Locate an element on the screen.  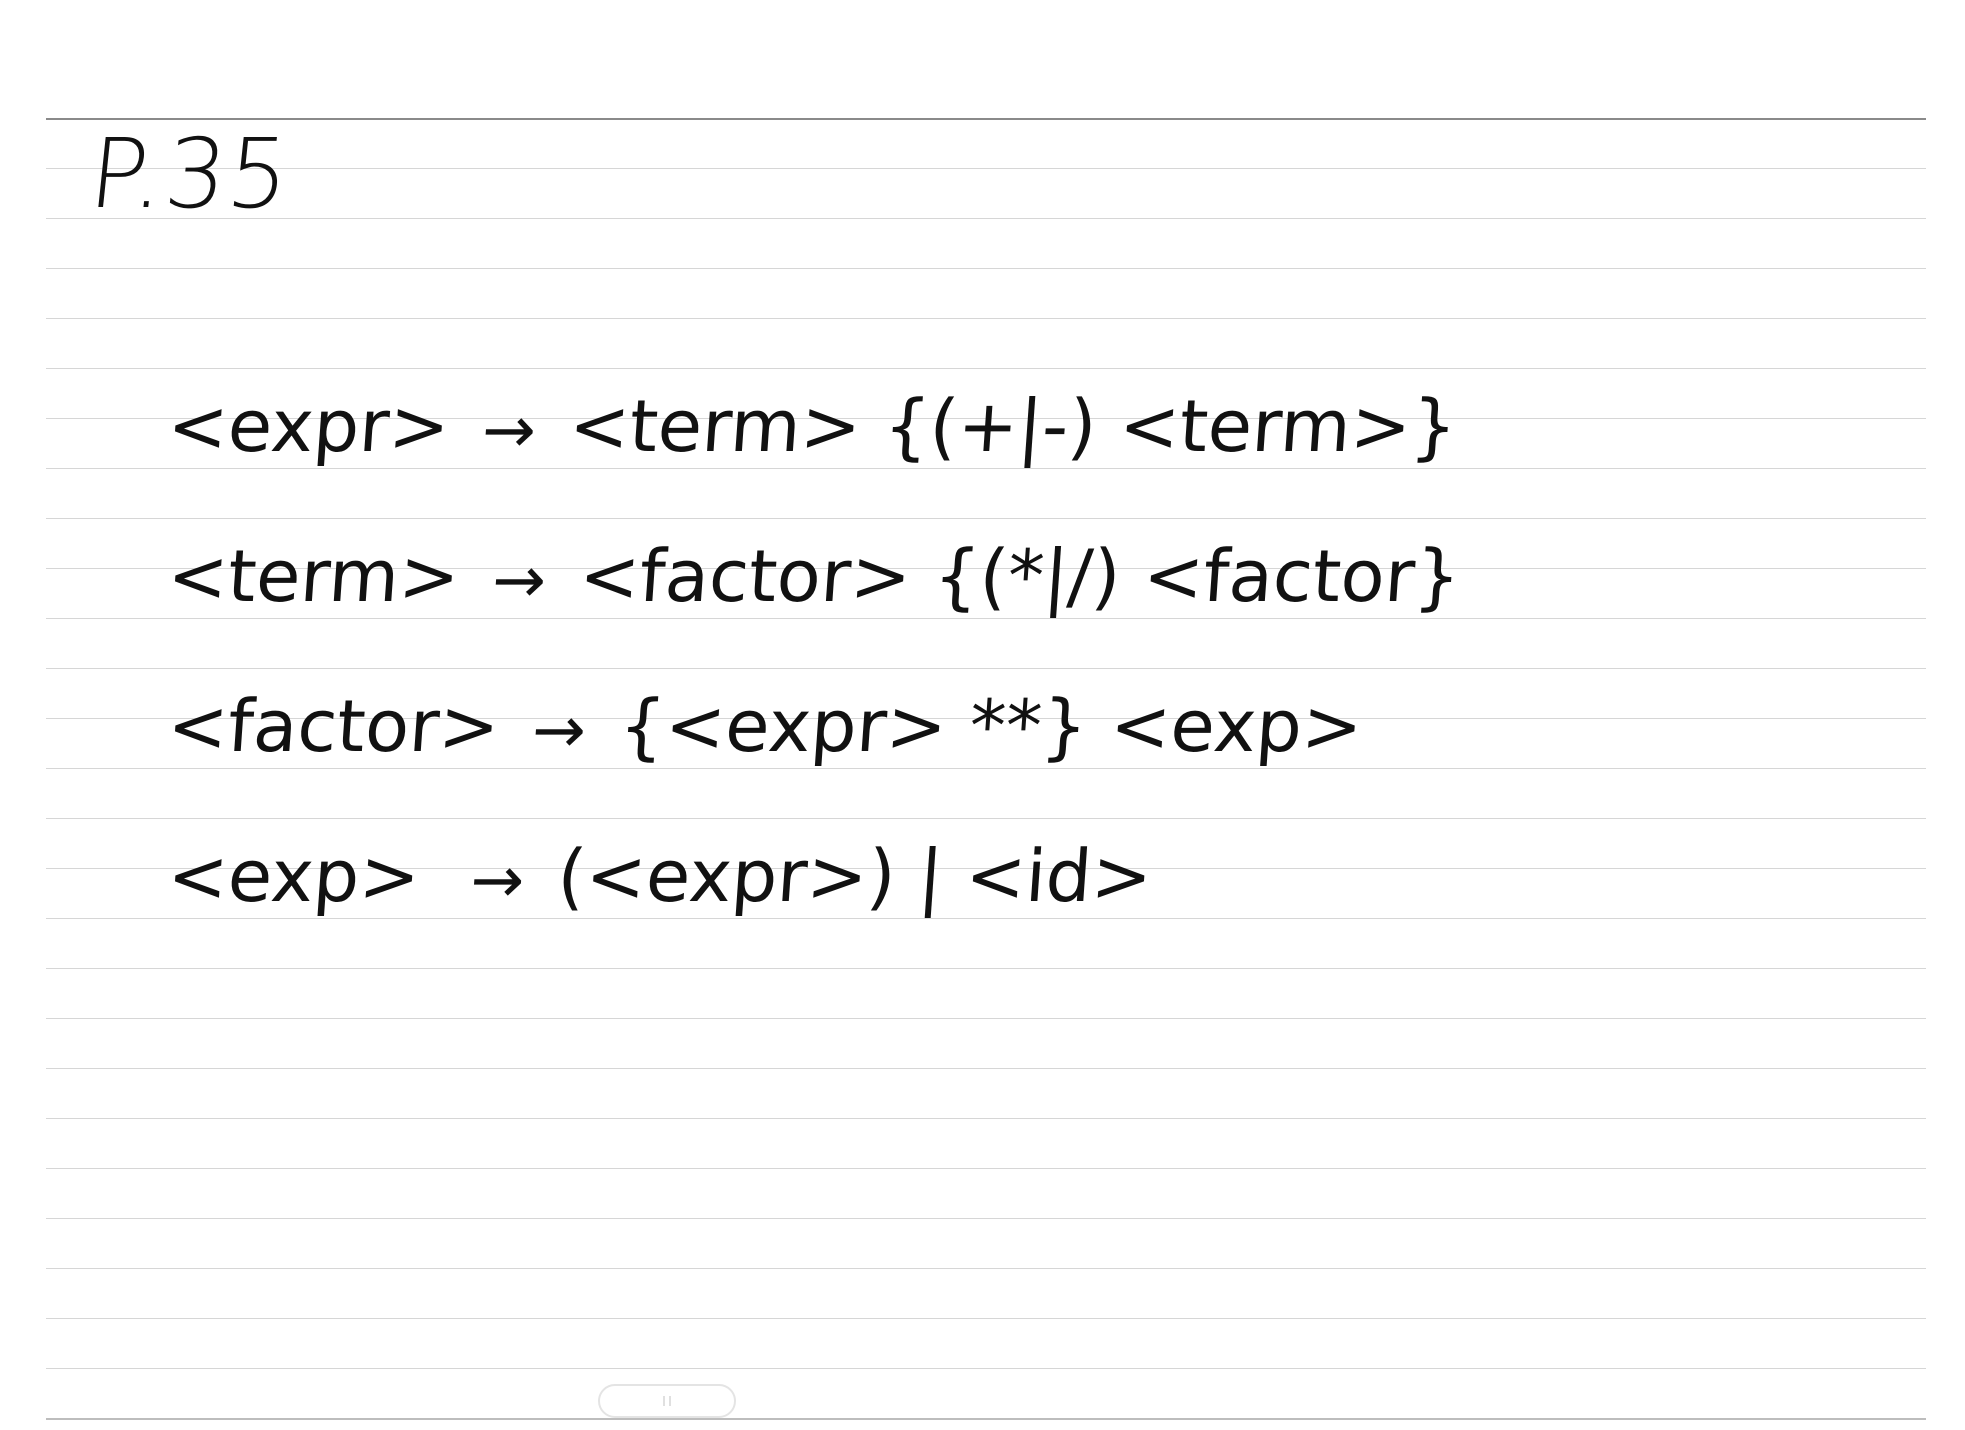
rule-lhs: <factor> is located at coordinates (333, 726).